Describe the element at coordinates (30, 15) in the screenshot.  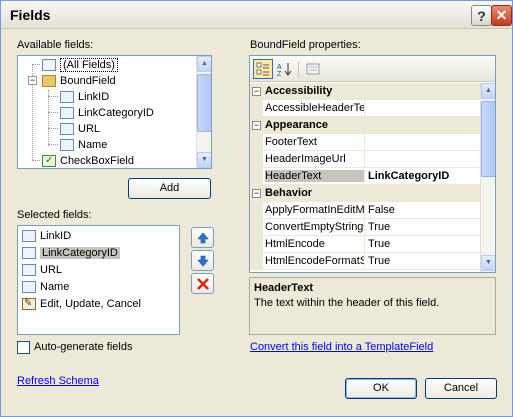
I see `dialog-title: Fields` at that location.